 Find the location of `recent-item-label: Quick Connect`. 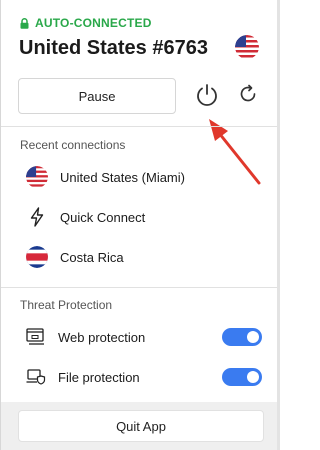

recent-item-label: Quick Connect is located at coordinates (103, 217).